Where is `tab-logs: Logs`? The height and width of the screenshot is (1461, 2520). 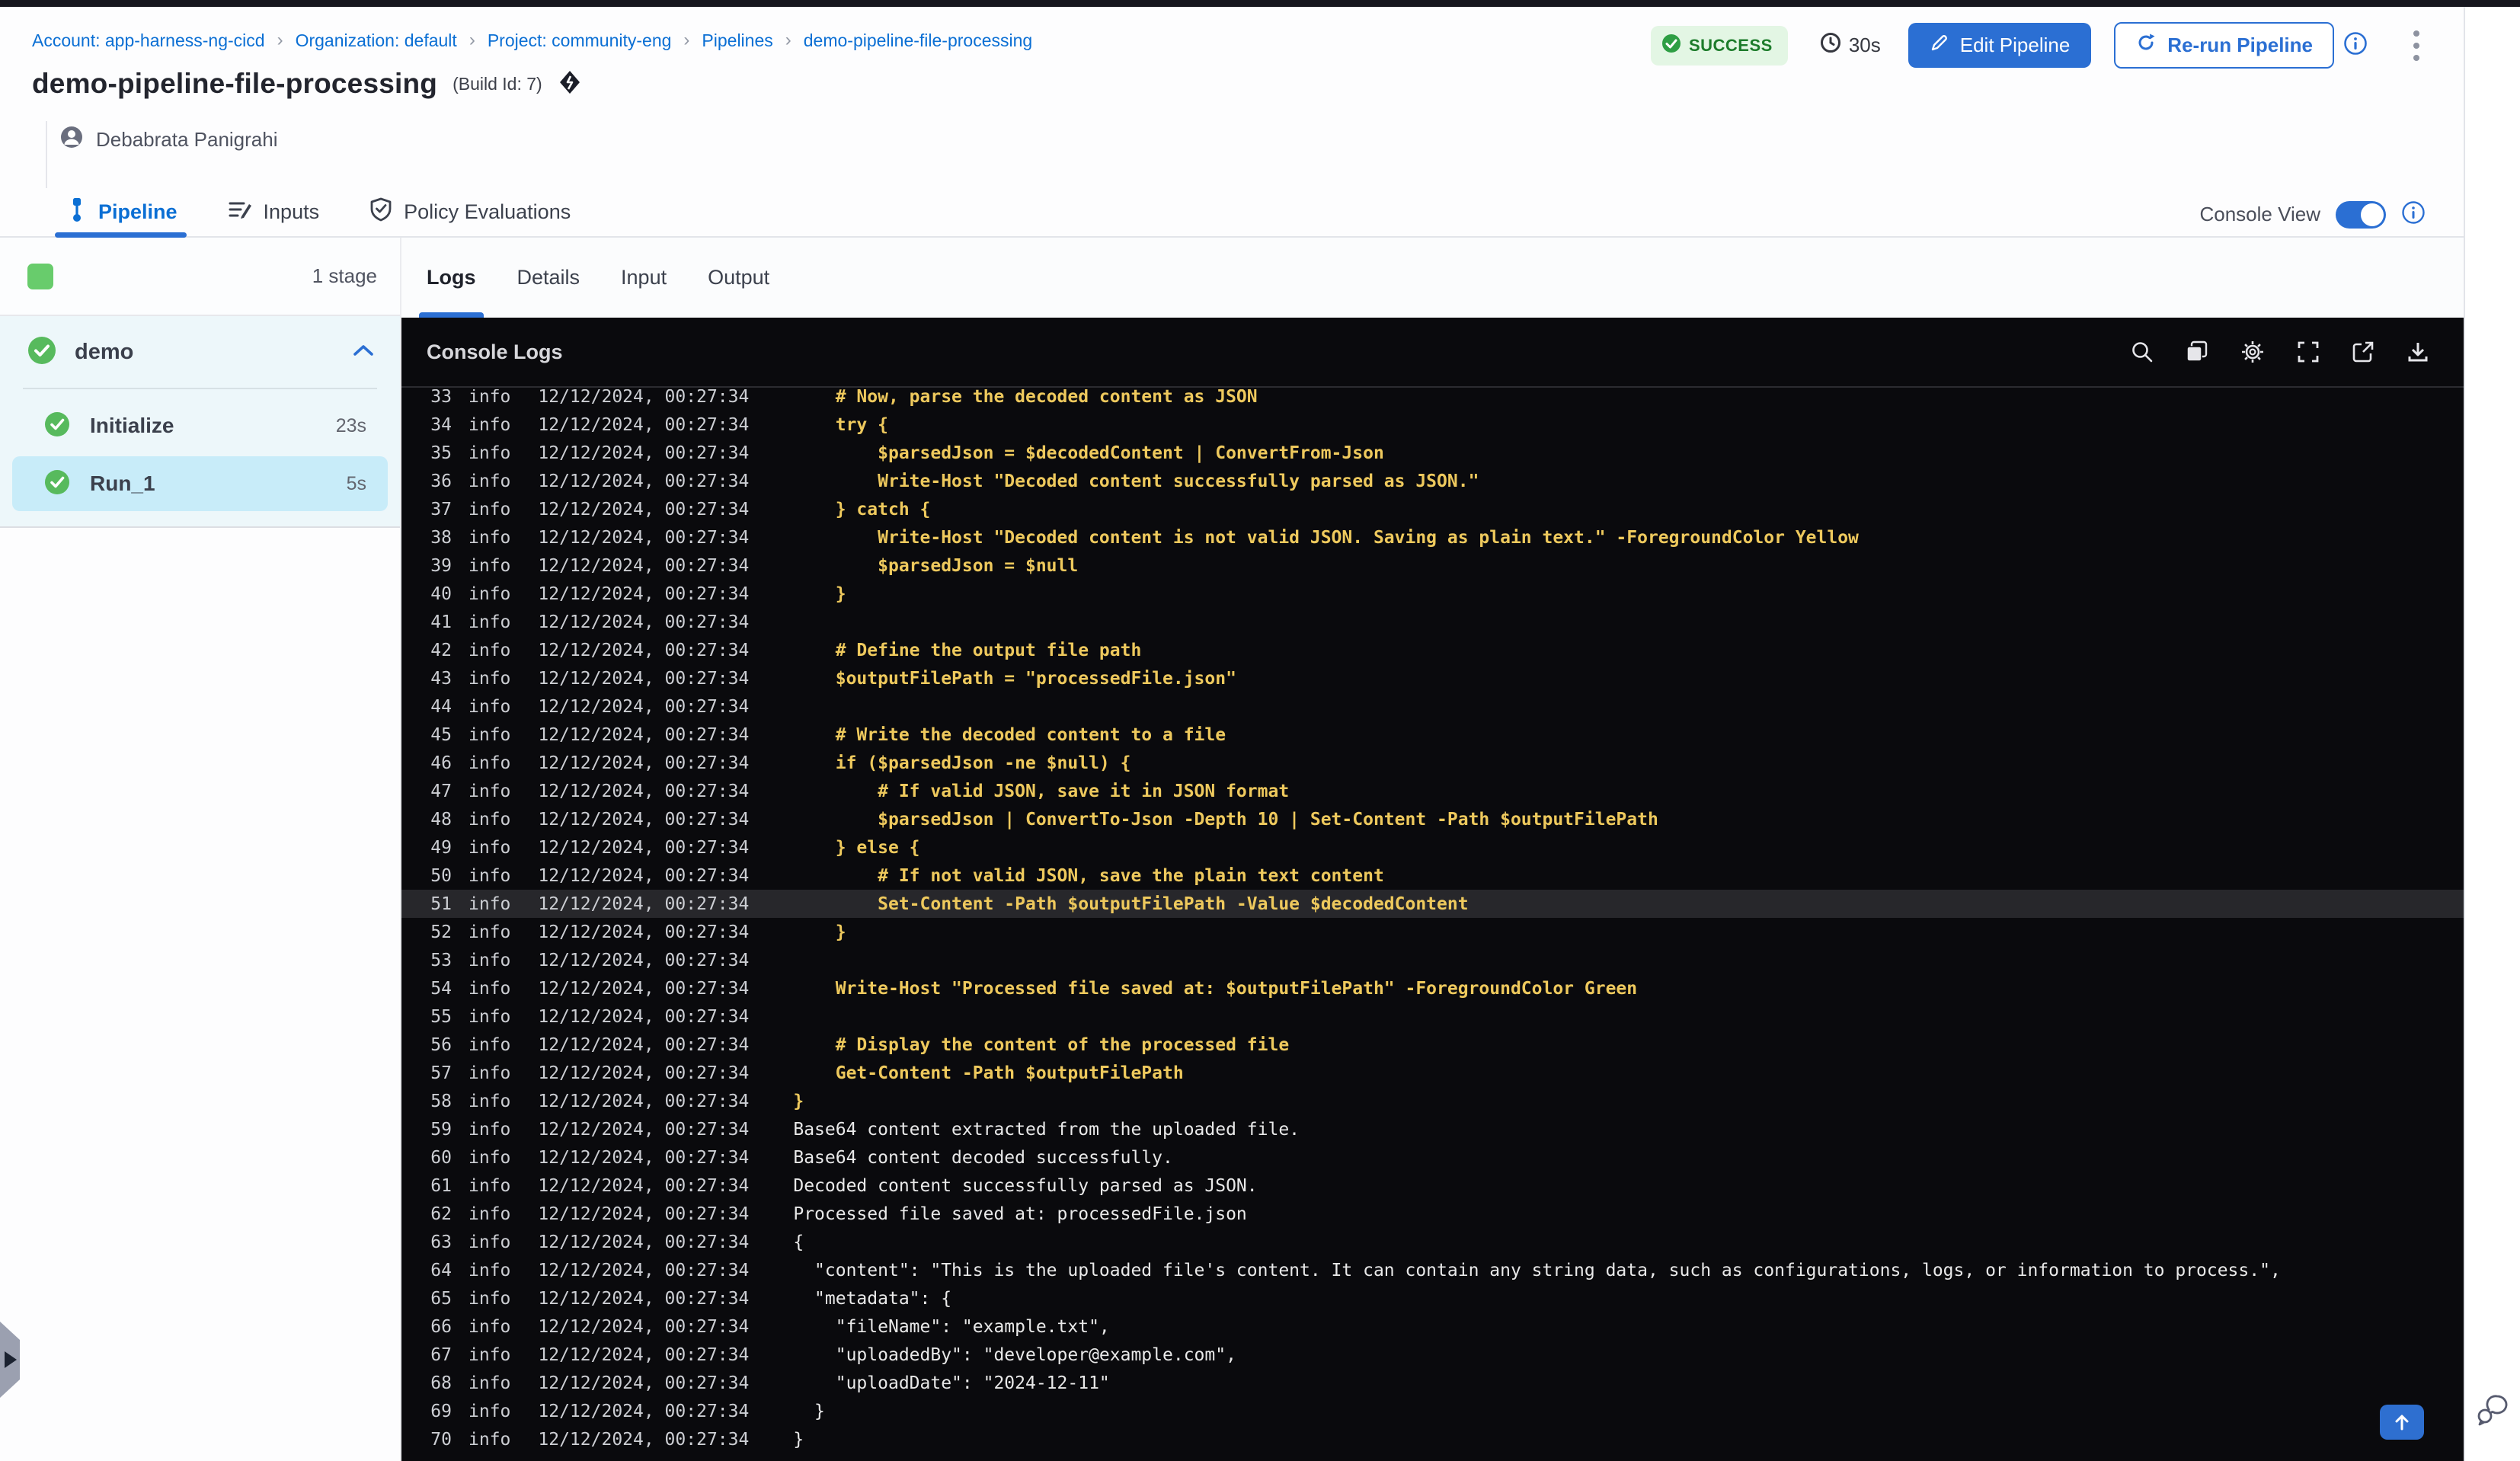
tab-logs: Logs is located at coordinates (451, 278).